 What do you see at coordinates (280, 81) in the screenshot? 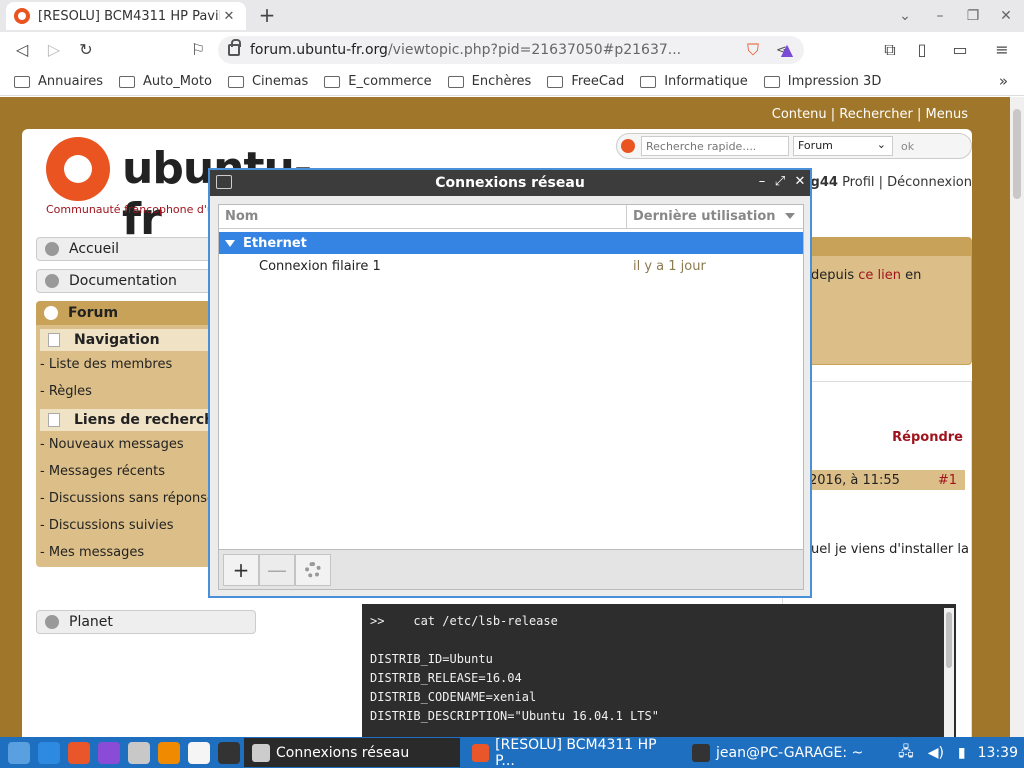
I see `bookmark-label: Cinemas` at bounding box center [280, 81].